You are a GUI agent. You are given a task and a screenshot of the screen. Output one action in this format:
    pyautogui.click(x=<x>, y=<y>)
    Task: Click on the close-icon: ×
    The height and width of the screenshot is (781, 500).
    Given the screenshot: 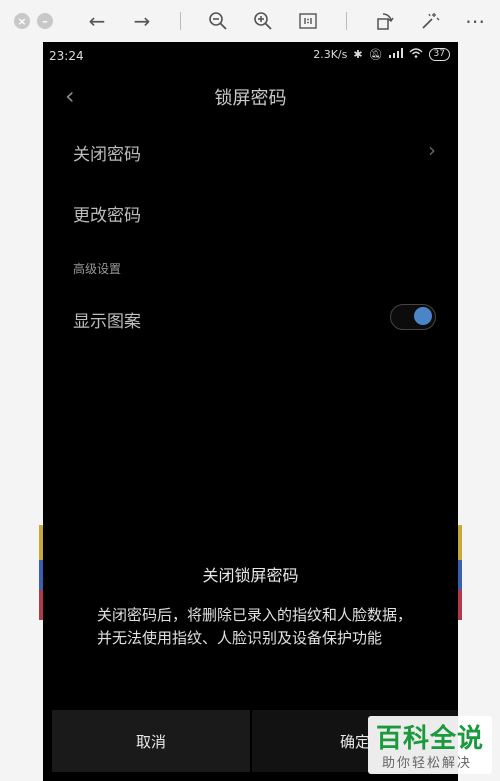 What is the action you would take?
    pyautogui.click(x=22, y=21)
    